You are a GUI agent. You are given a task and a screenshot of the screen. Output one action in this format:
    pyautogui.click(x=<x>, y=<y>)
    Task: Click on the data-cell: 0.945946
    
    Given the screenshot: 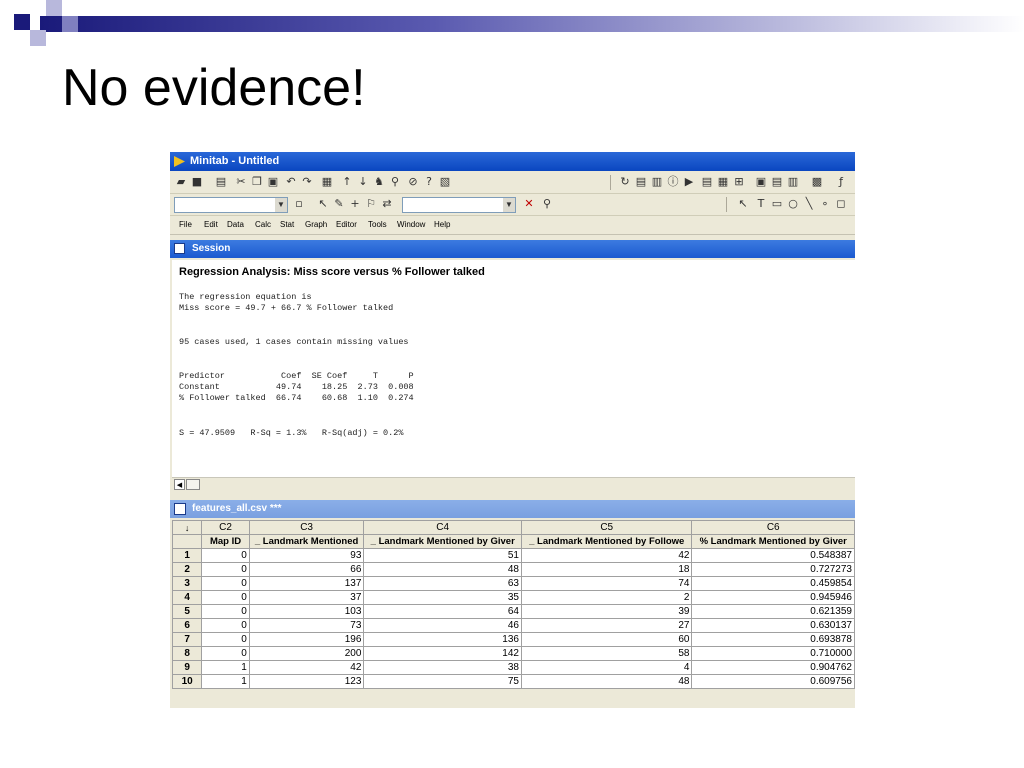 What is the action you would take?
    pyautogui.click(x=773, y=597)
    